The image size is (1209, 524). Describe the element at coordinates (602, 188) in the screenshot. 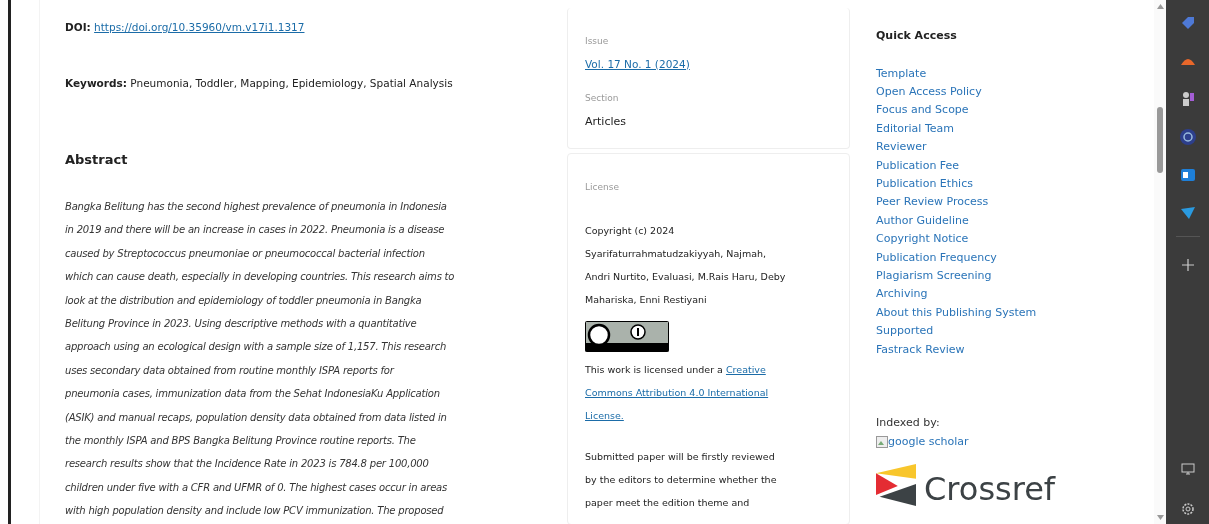

I see `license-label: License` at that location.